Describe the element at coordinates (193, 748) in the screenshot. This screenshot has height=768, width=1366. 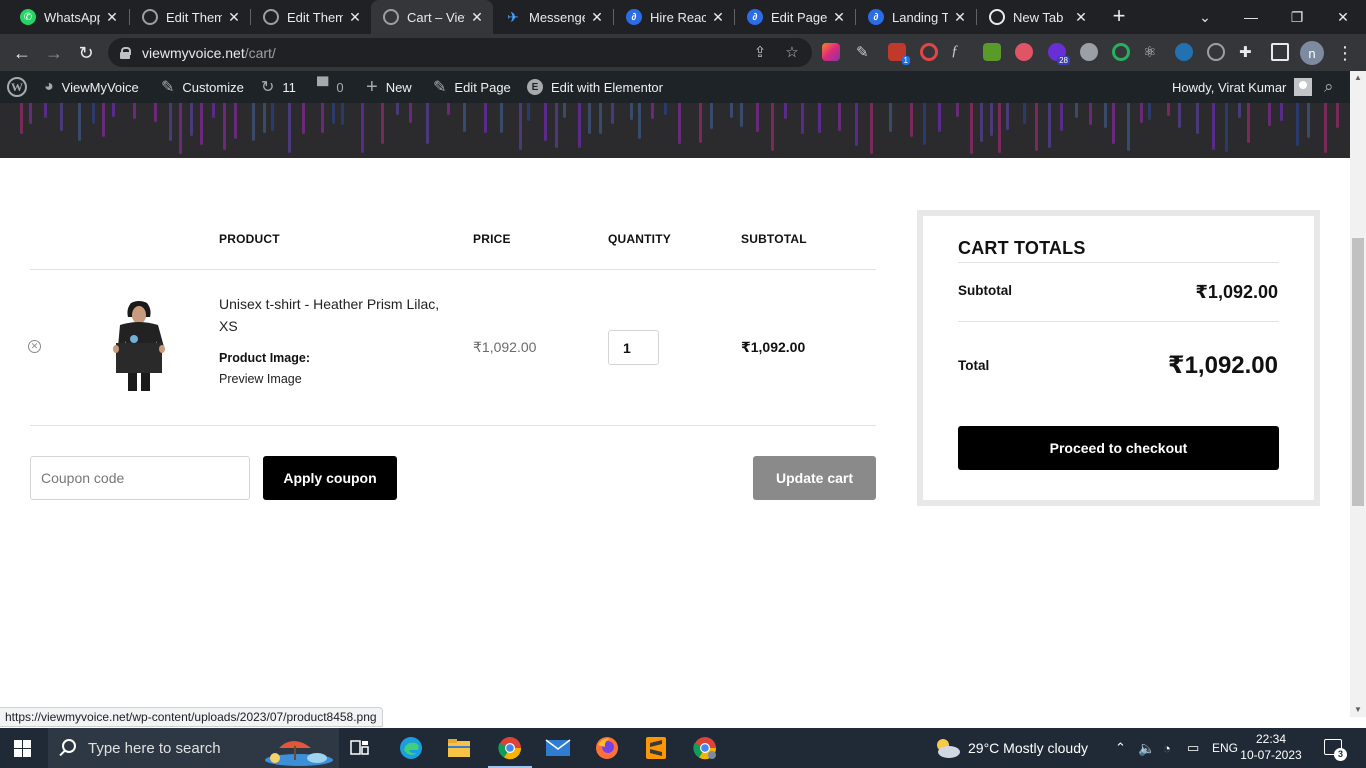
I see `taskbar-search: Type here to search` at that location.